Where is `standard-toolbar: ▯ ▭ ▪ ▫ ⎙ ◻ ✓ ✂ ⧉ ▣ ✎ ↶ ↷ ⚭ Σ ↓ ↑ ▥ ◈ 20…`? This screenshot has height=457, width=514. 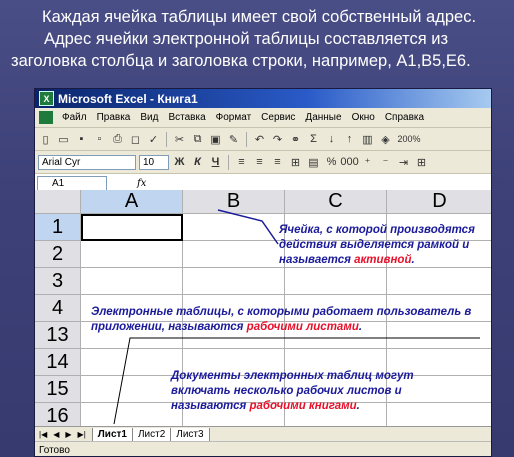 standard-toolbar: ▯ ▭ ▪ ▫ ⎙ ◻ ✓ ✂ ⧉ ▣ ✎ ↶ ↷ ⚭ Σ ↓ ↑ ▥ ◈ 20… is located at coordinates (263, 139).